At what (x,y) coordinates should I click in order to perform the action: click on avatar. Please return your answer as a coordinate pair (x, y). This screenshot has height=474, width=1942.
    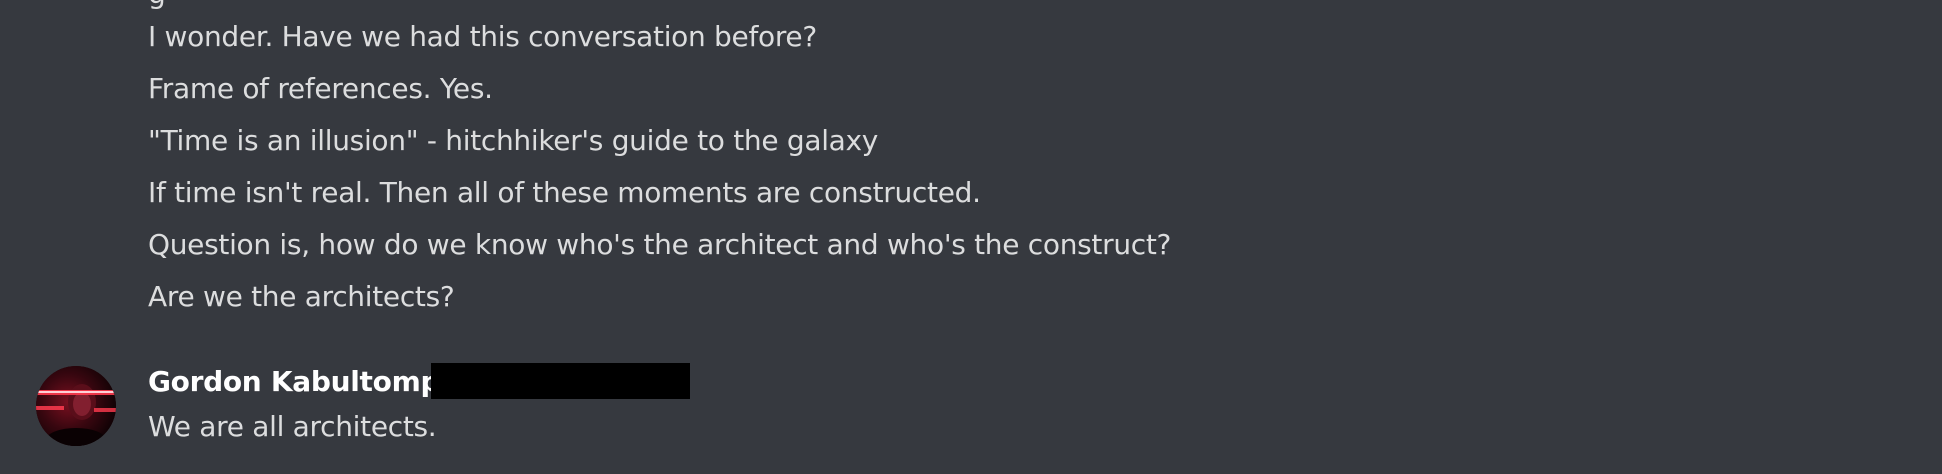
    Looking at the image, I should click on (76, 406).